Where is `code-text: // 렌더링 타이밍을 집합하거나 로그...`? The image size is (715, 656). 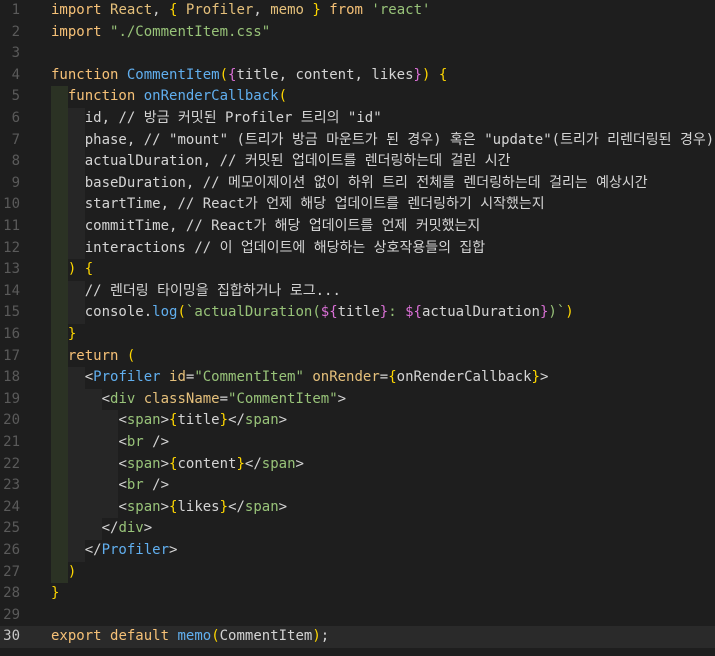 code-text: // 렌더링 타이밍을 집합하거나 로그... is located at coordinates (212, 290).